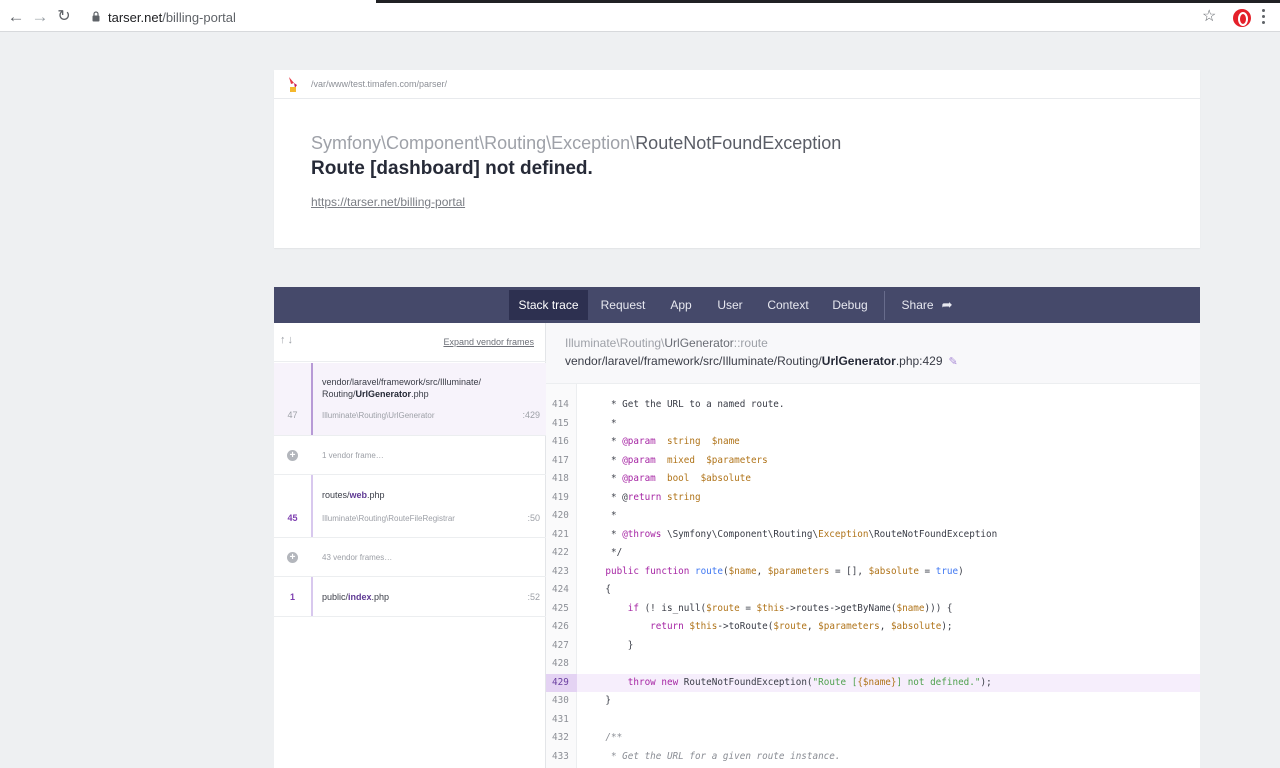 The image size is (1280, 768). What do you see at coordinates (561, 572) in the screenshot?
I see `line-number: 423` at bounding box center [561, 572].